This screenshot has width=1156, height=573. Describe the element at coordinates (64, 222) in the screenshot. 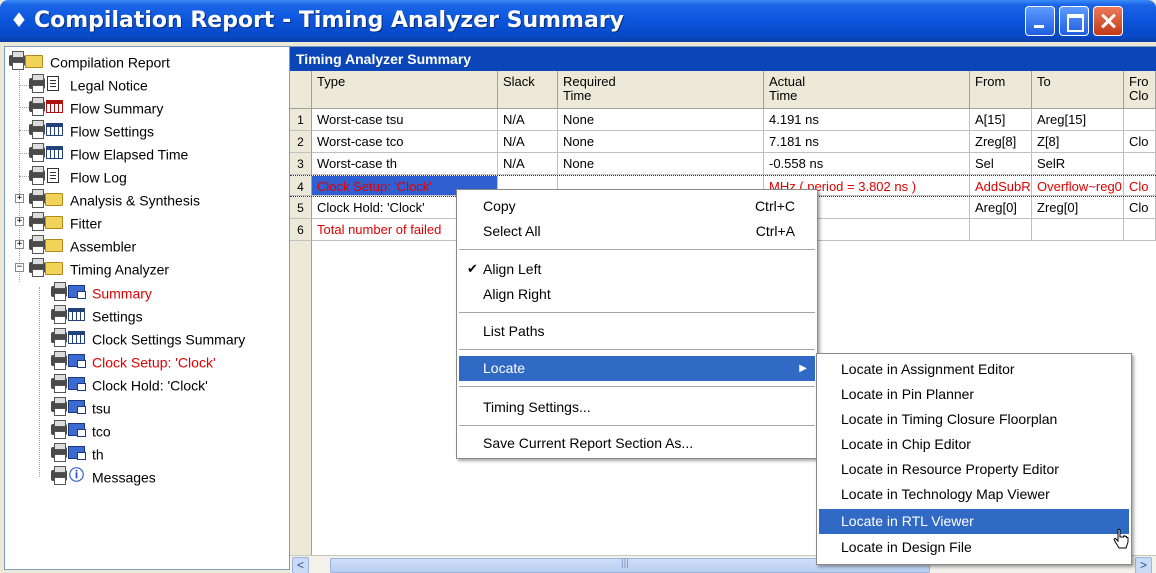

I see `tree-item-fitter: Fitter` at that location.